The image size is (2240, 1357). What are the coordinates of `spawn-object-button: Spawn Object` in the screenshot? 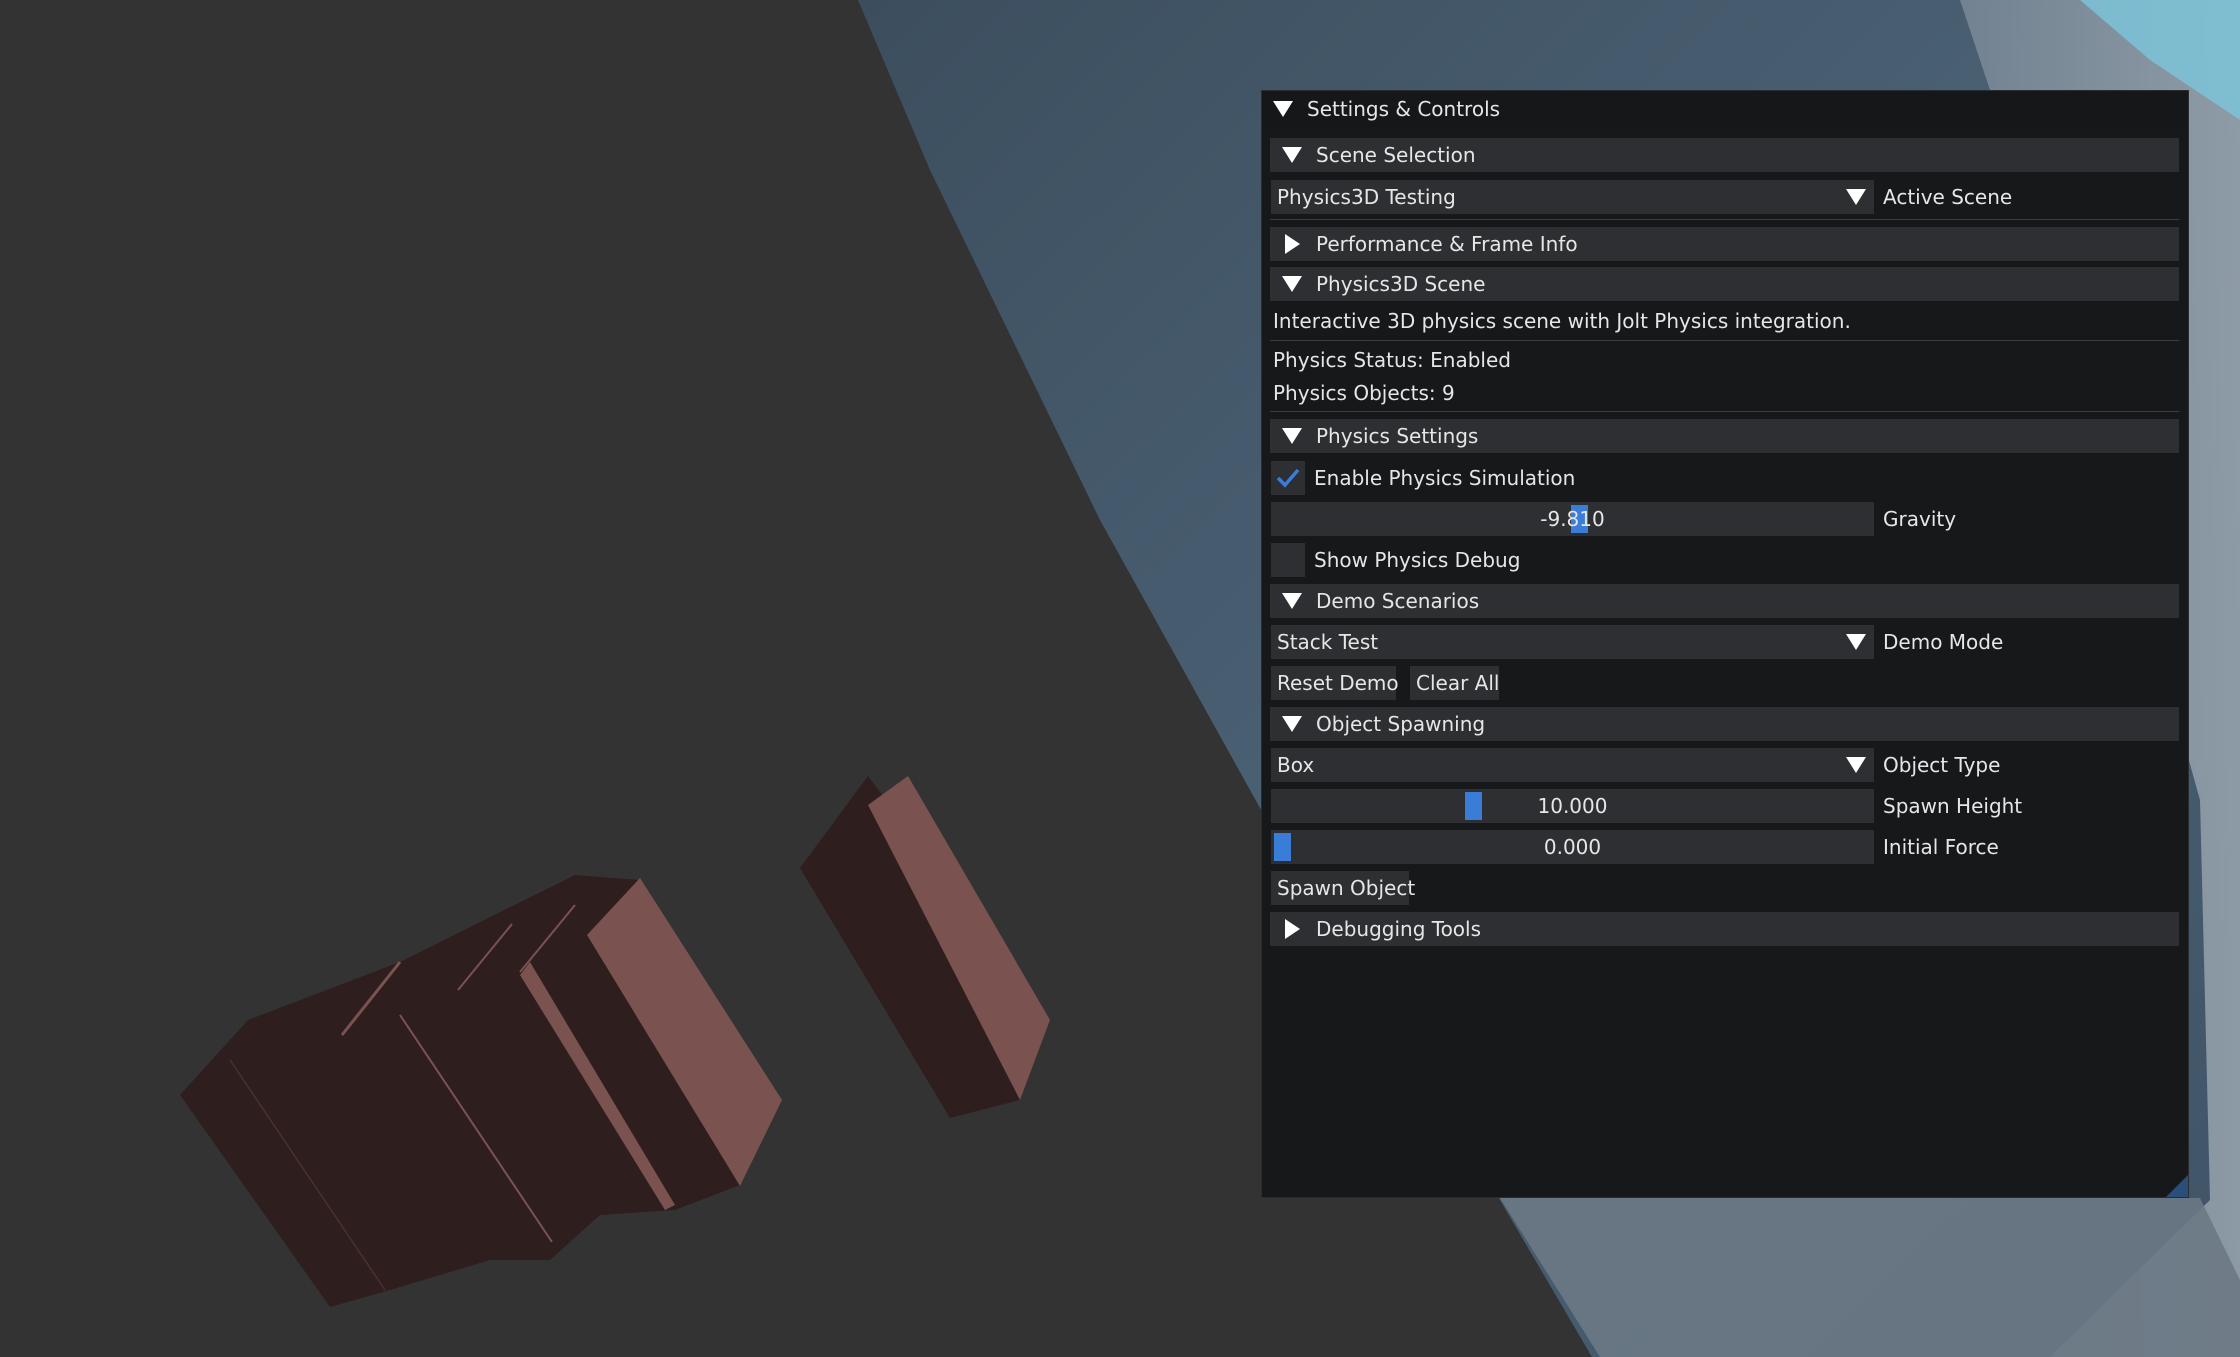 It's located at (1343, 888).